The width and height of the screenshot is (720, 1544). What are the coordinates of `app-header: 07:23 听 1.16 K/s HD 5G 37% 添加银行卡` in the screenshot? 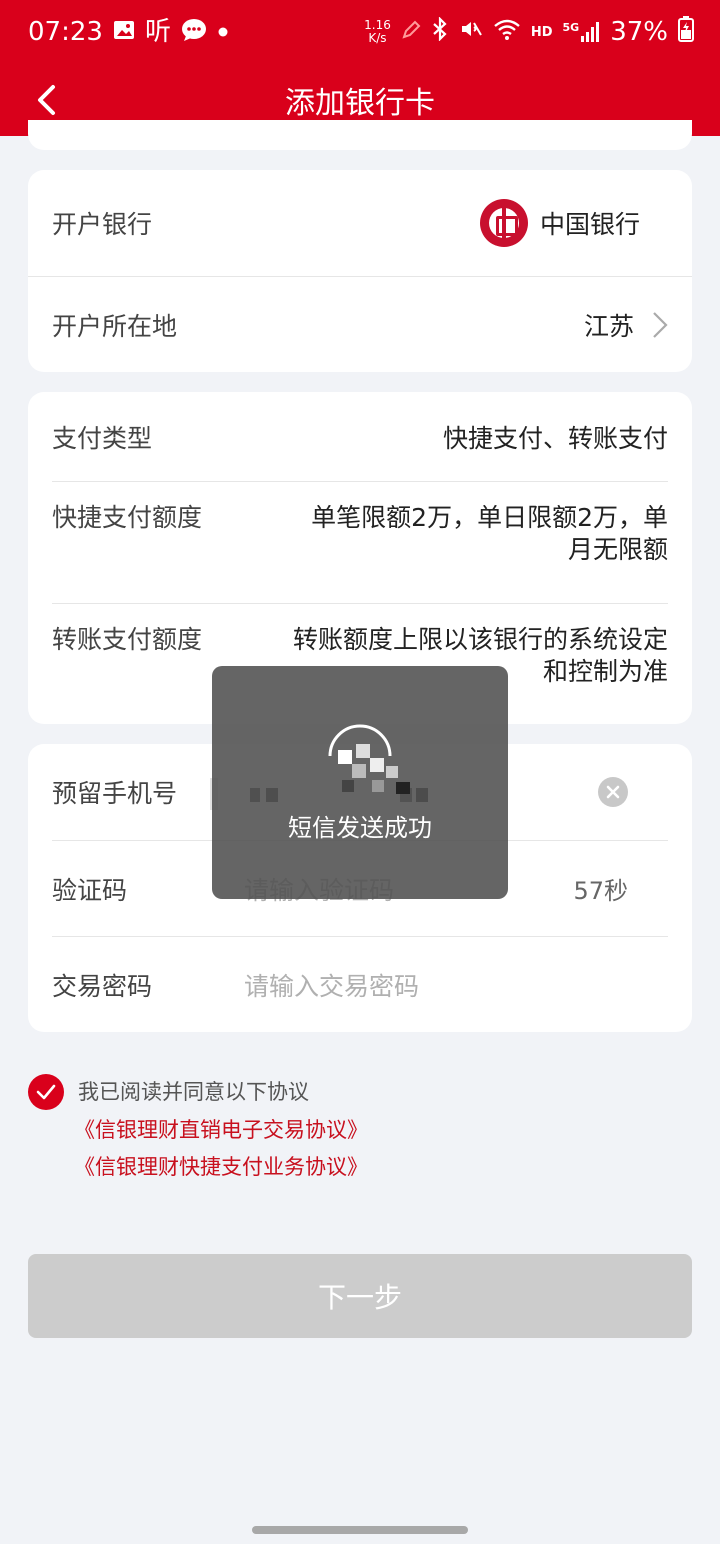 It's located at (360, 68).